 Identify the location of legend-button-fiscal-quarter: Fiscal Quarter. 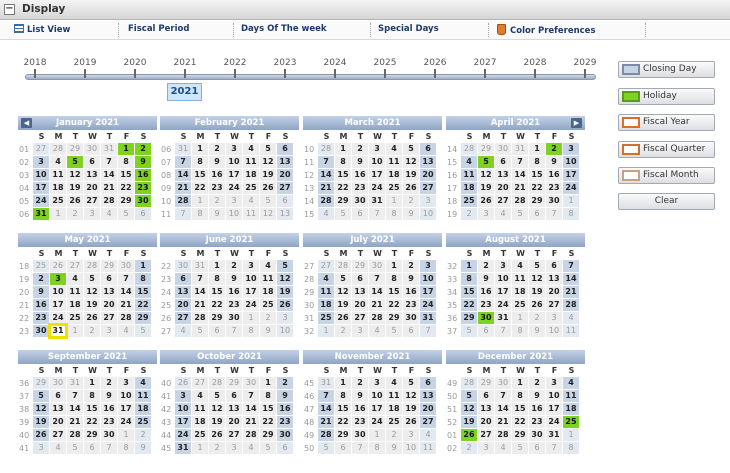
(666, 149).